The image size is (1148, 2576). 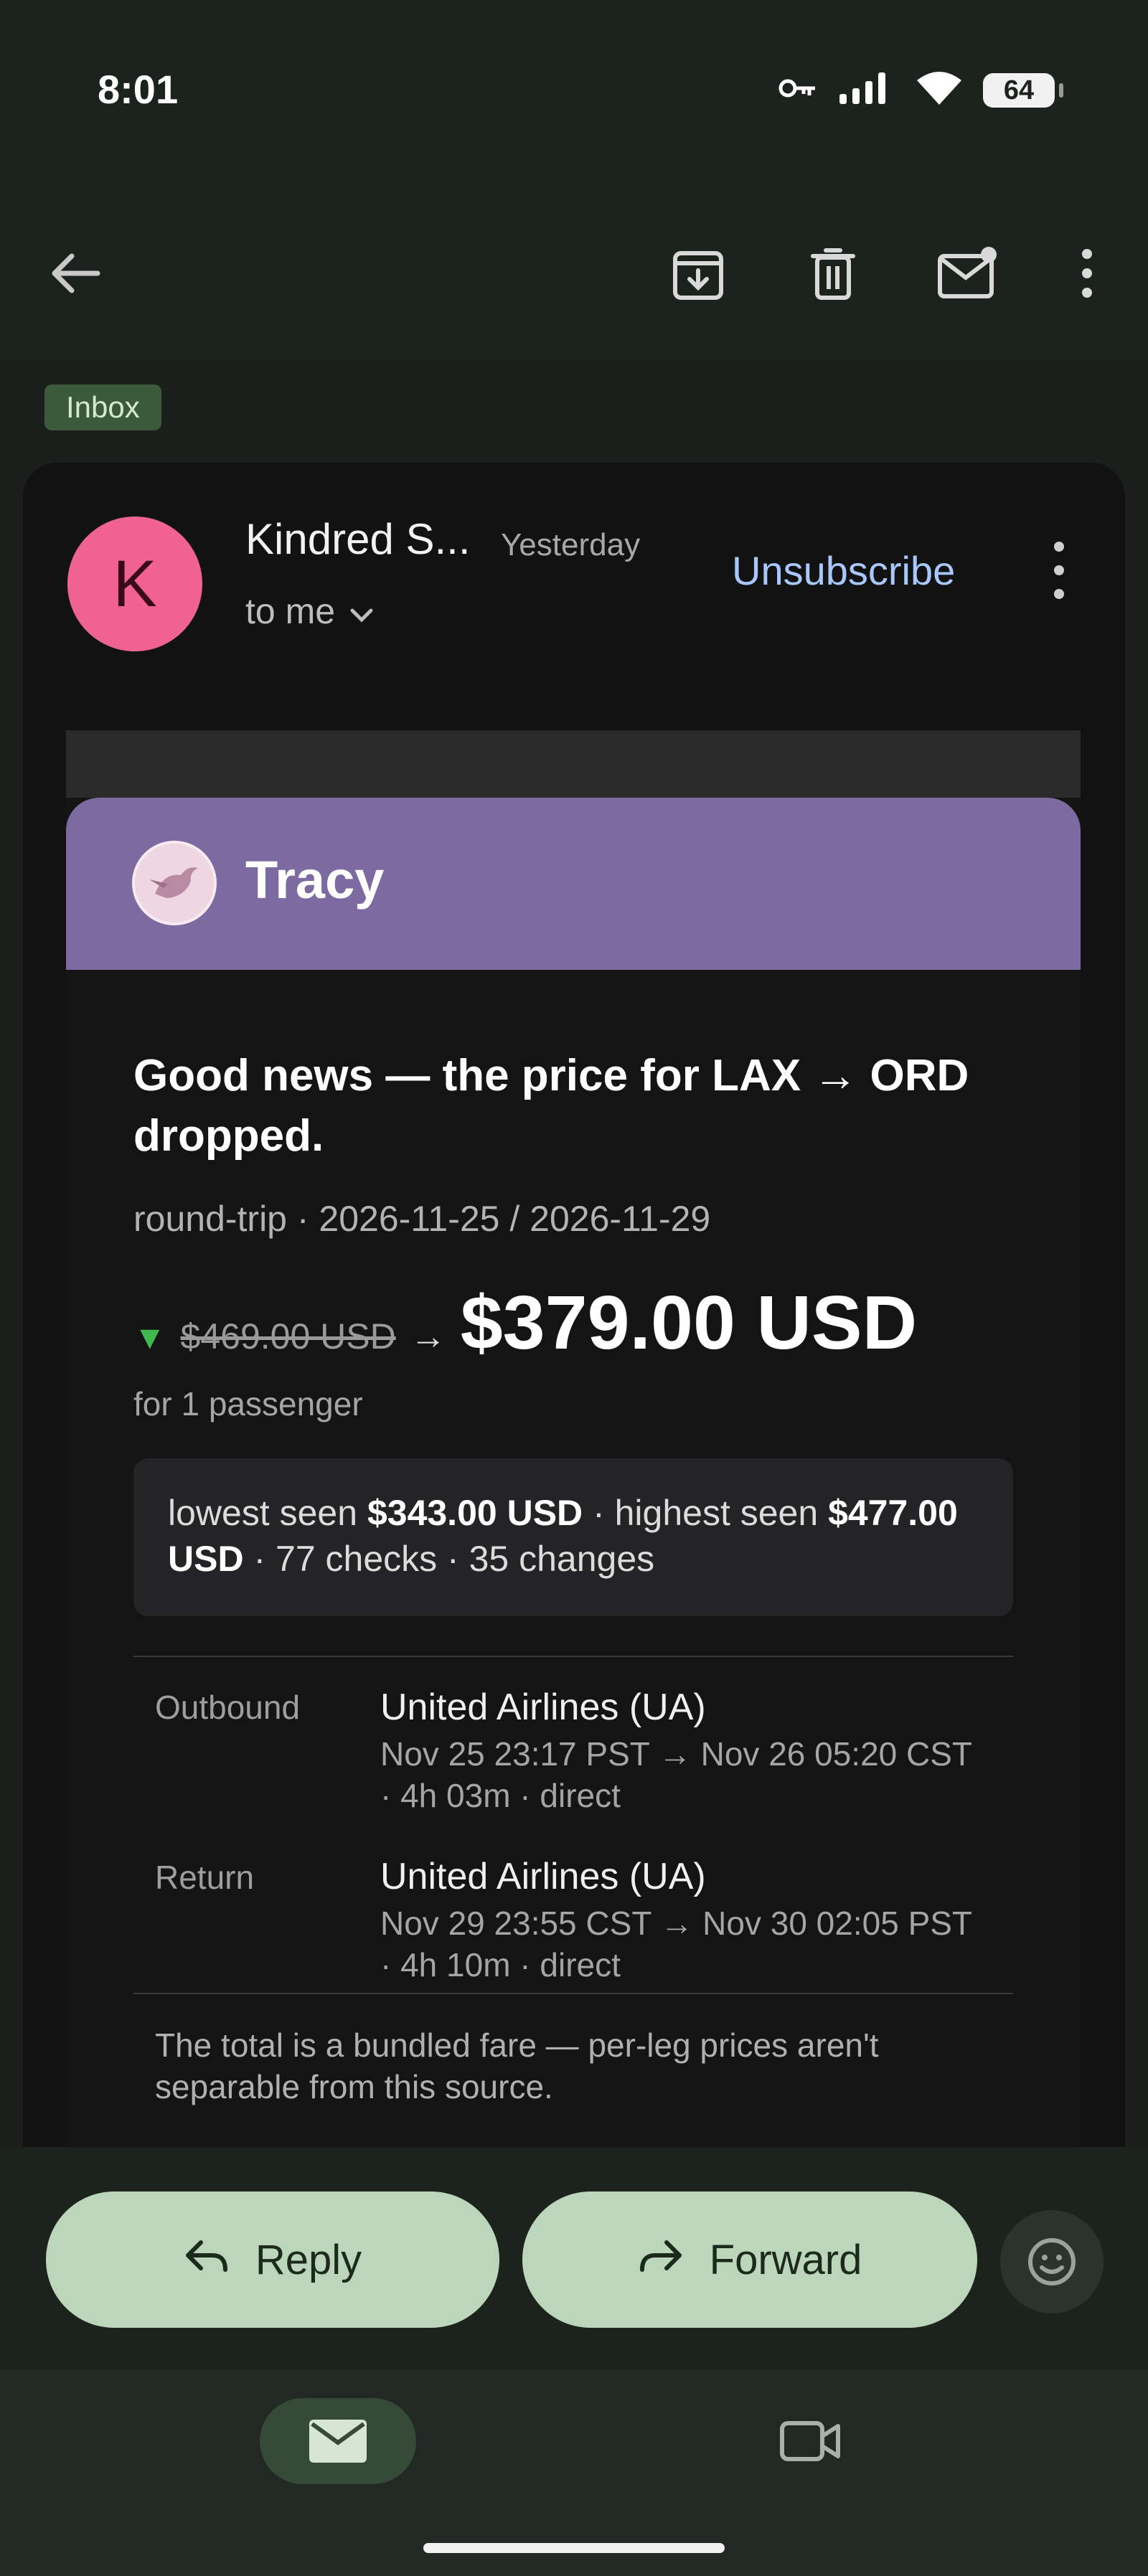 I want to click on vpn-key-icon, so click(x=798, y=90).